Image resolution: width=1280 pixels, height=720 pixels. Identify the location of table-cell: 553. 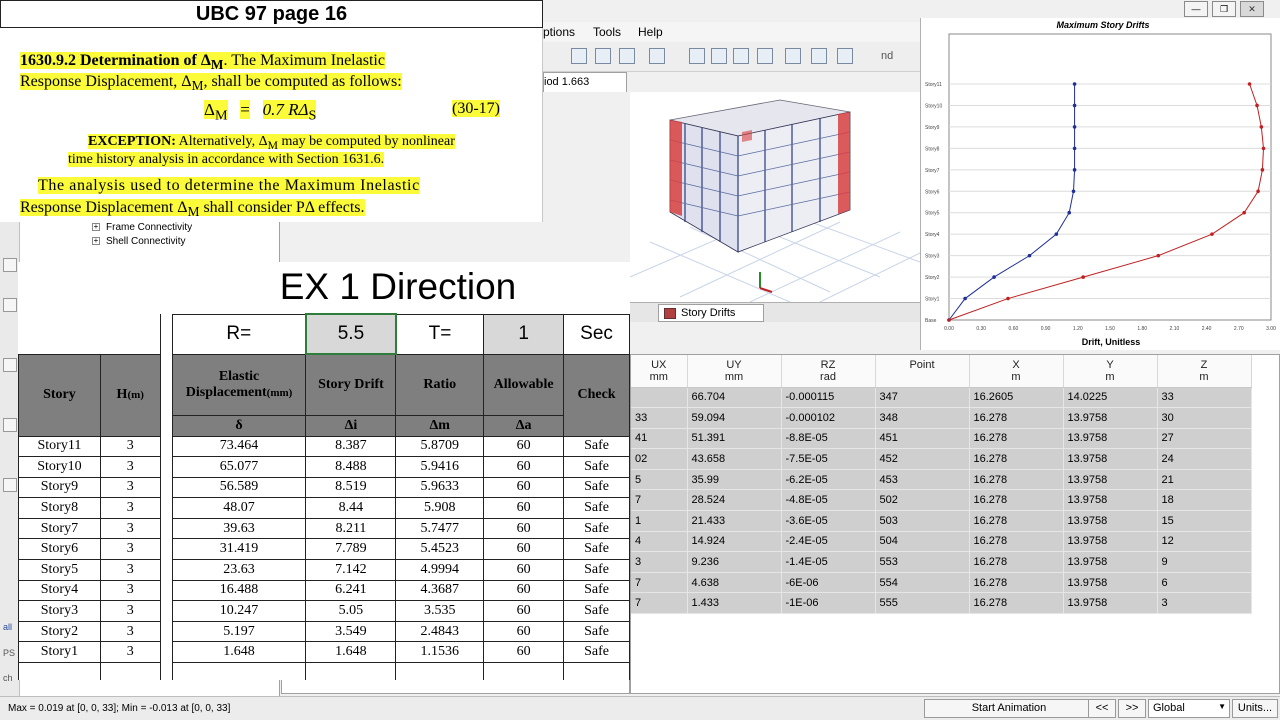
(922, 562).